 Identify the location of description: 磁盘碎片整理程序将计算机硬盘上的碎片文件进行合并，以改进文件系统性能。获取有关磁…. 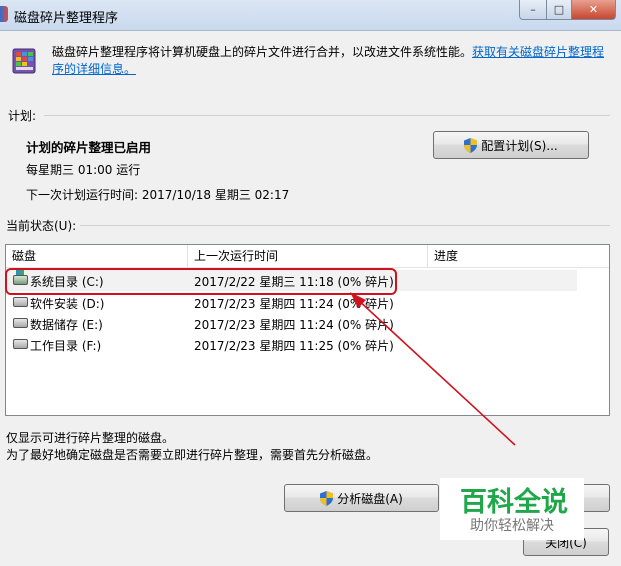
(332, 61).